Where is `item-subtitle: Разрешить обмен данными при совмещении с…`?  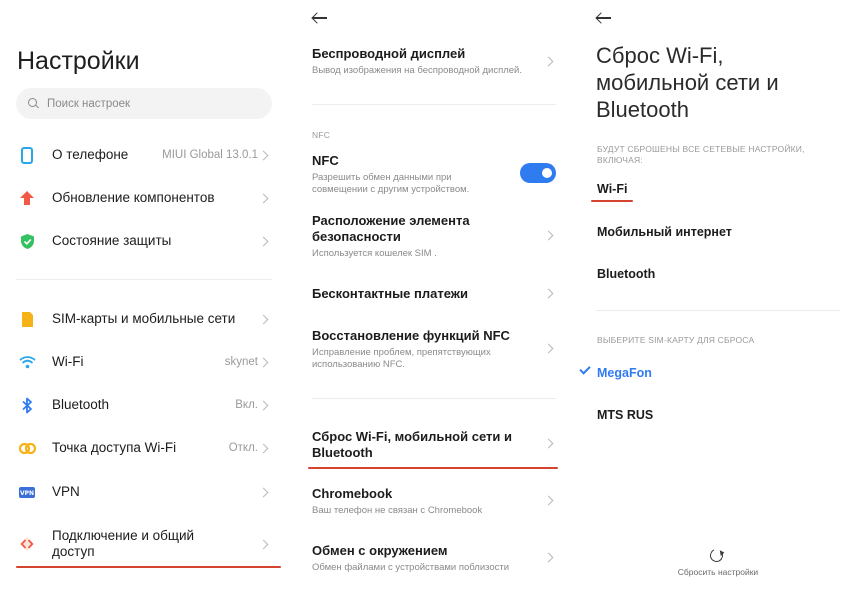
item-subtitle: Разрешить обмен данными при совмещении с… is located at coordinates (391, 183).